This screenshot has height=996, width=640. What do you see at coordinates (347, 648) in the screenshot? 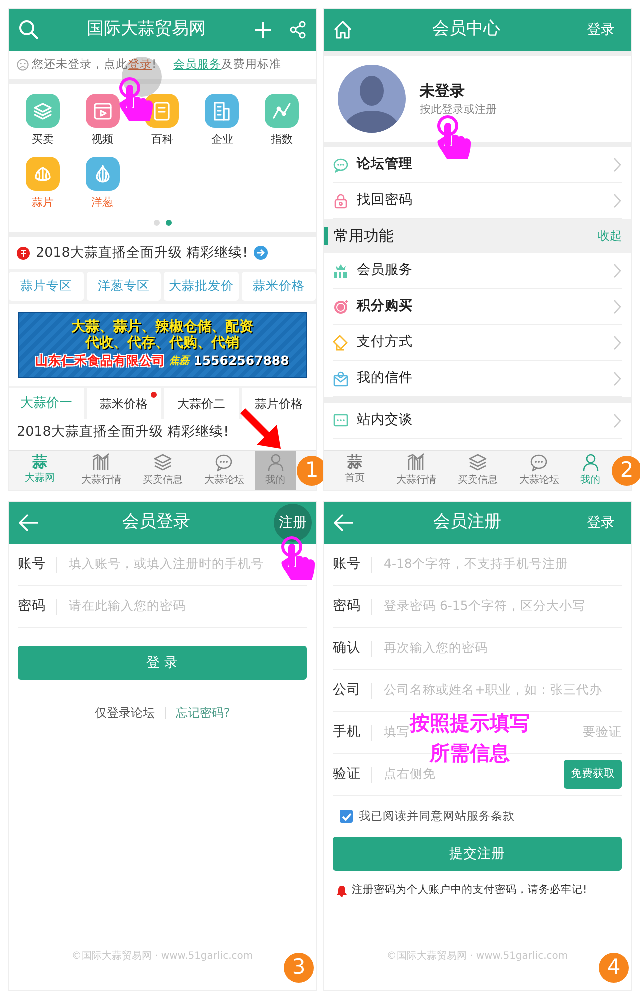
I see `field-label: 确认` at bounding box center [347, 648].